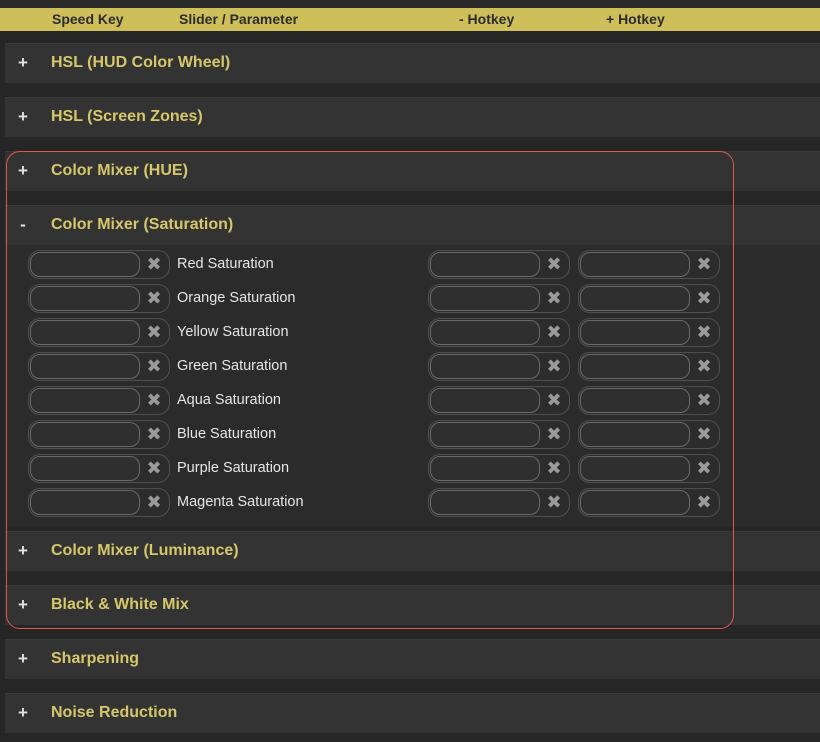 The width and height of the screenshot is (820, 742). Describe the element at coordinates (412, 364) in the screenshot. I see `param-row-green-saturation: ✖ Green Saturation ✖ ✖` at that location.